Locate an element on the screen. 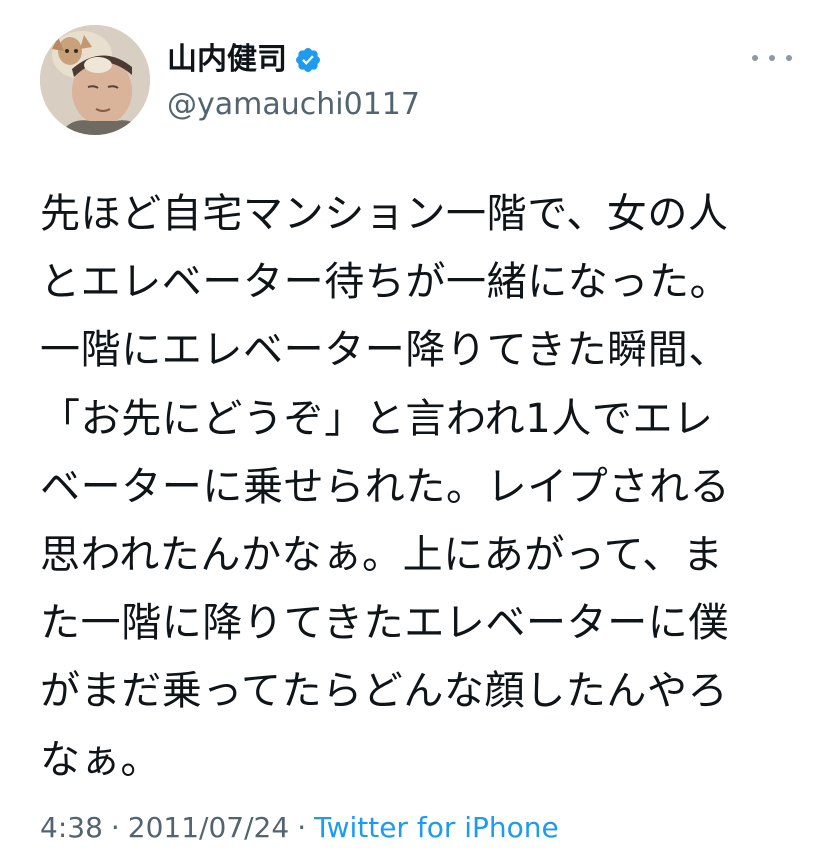  tweet-date: 2011/07/24 is located at coordinates (208, 828).